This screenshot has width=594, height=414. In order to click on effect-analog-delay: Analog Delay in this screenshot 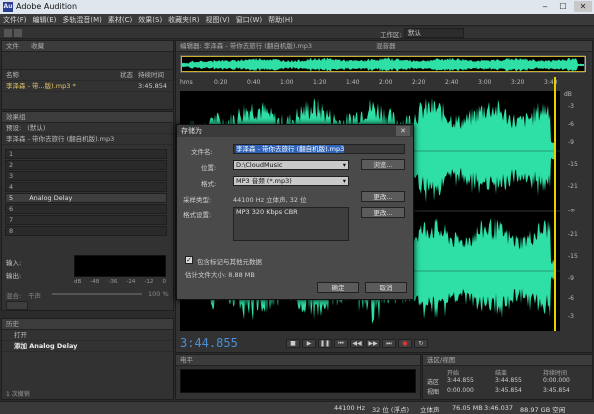, I will do `click(51, 198)`.